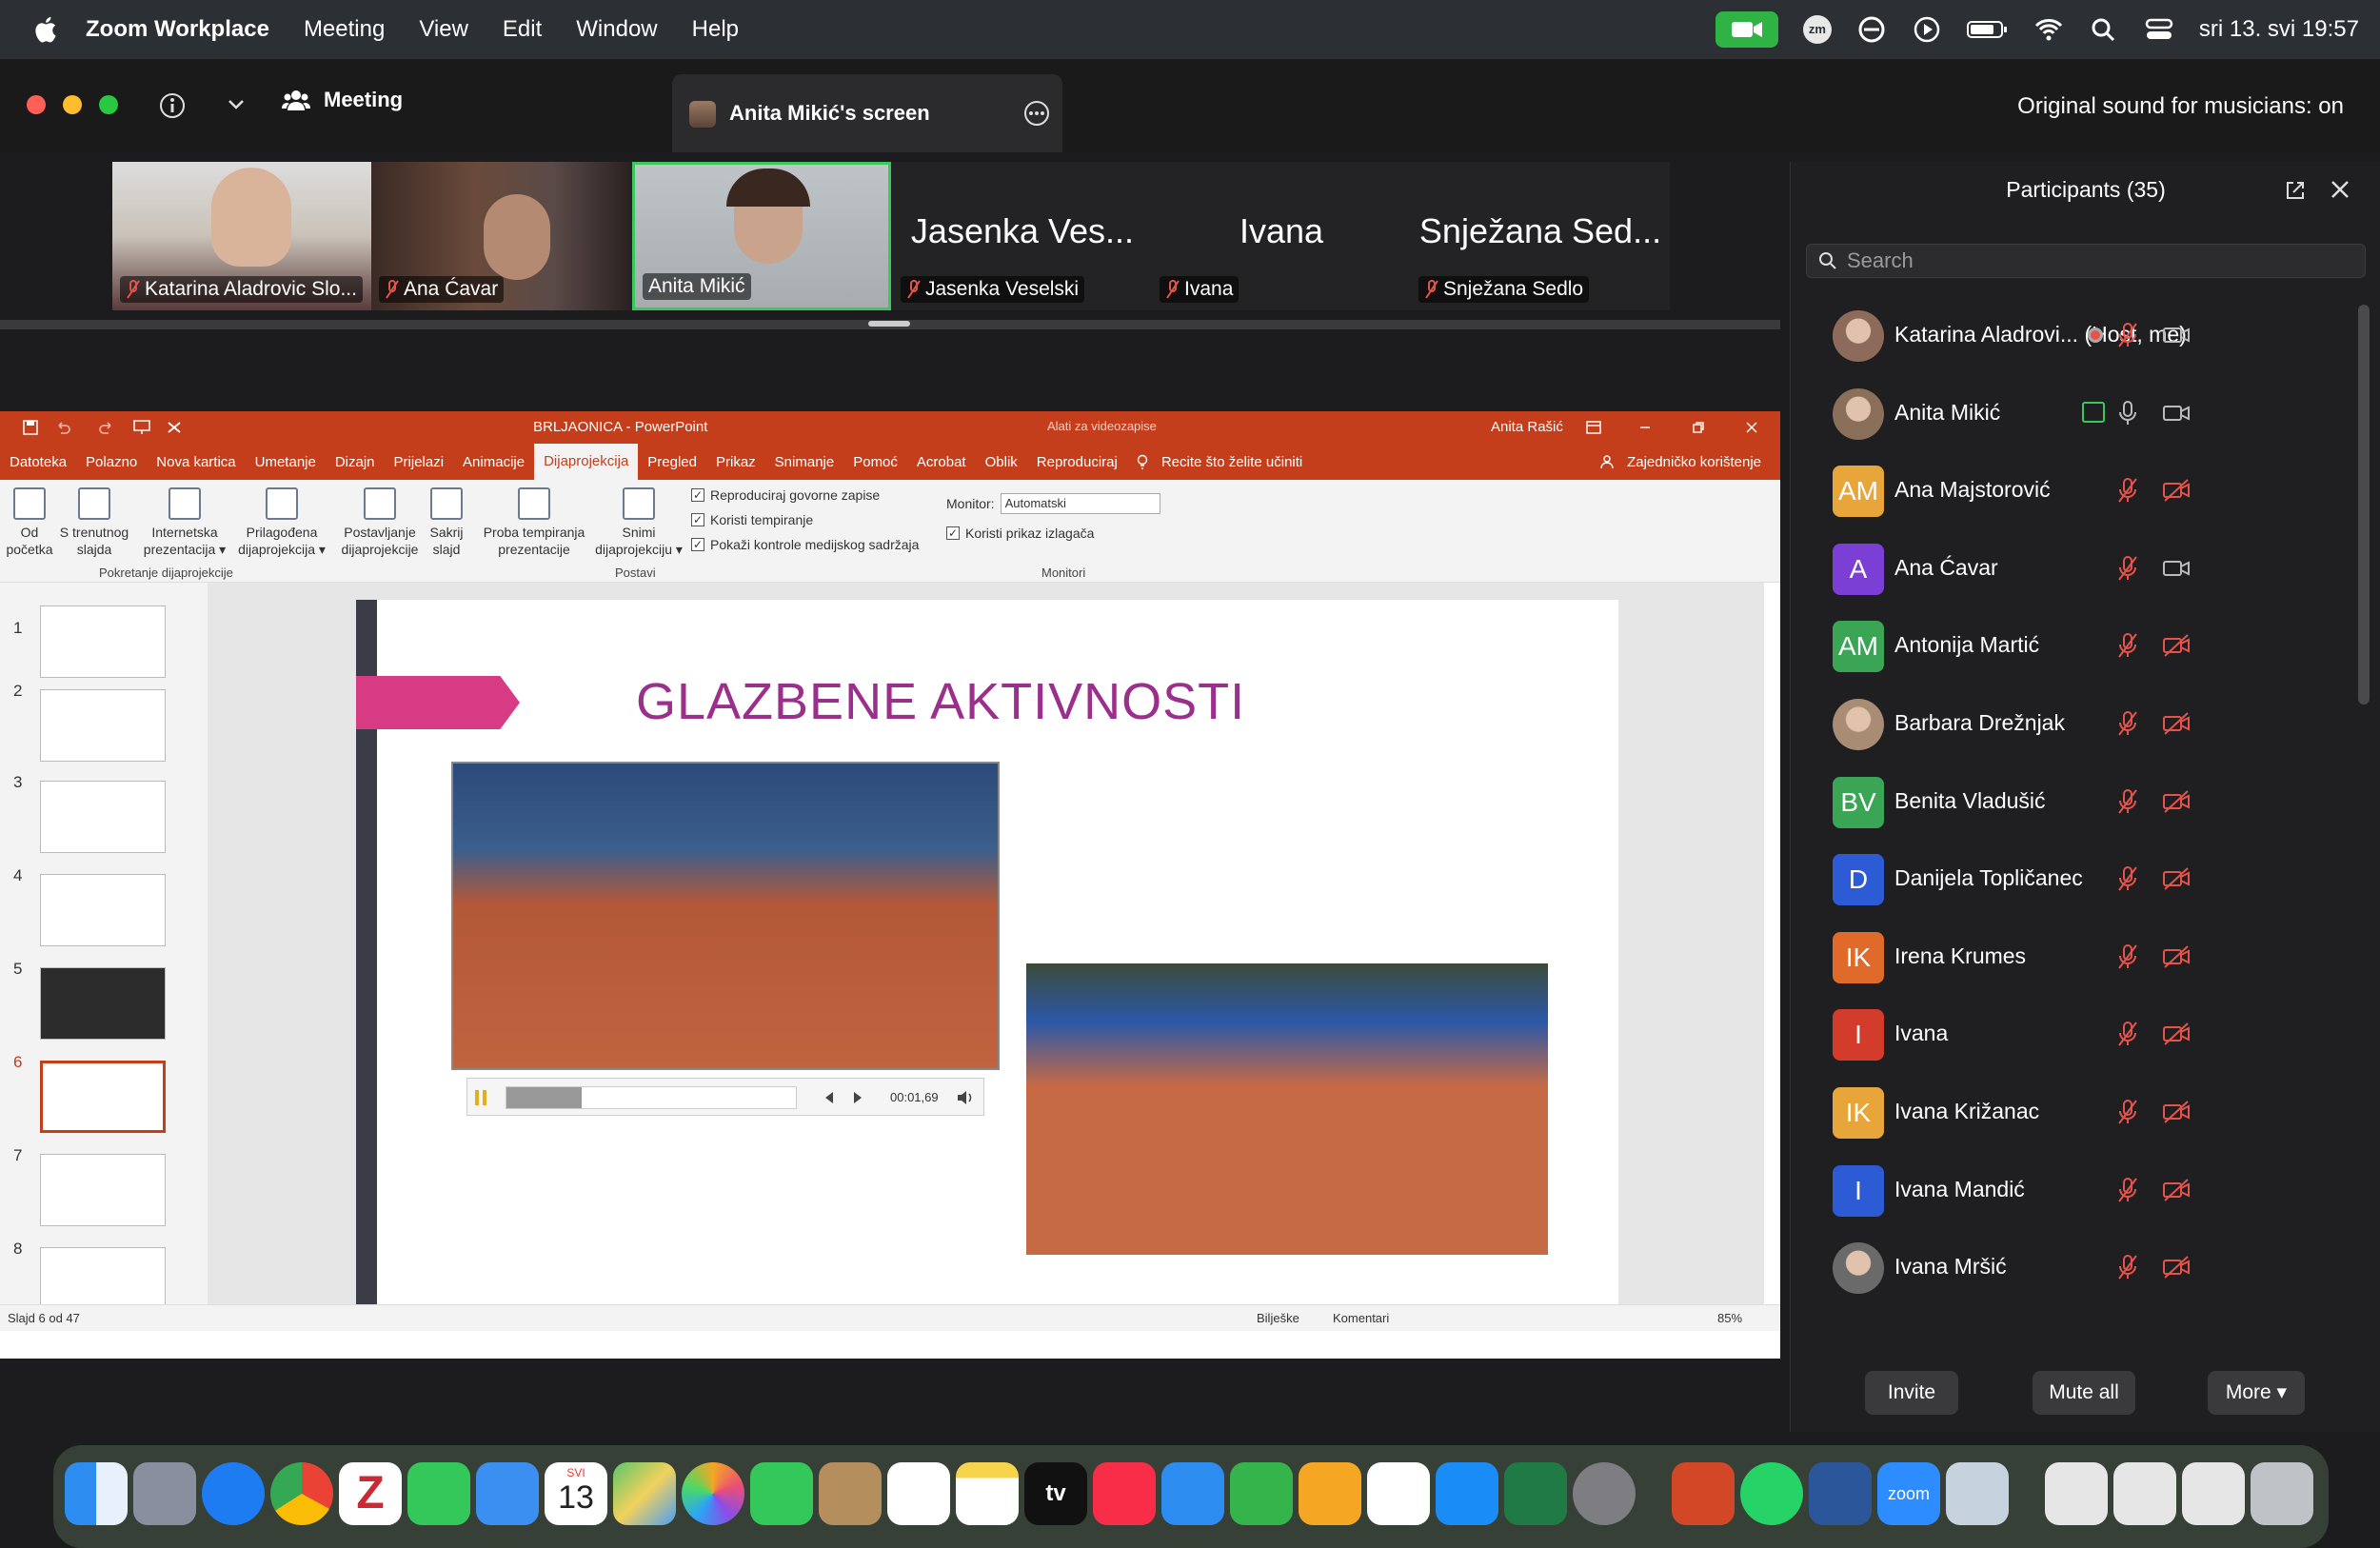 The image size is (2380, 1548). I want to click on mute-all-button: Mute all, so click(2084, 1393).